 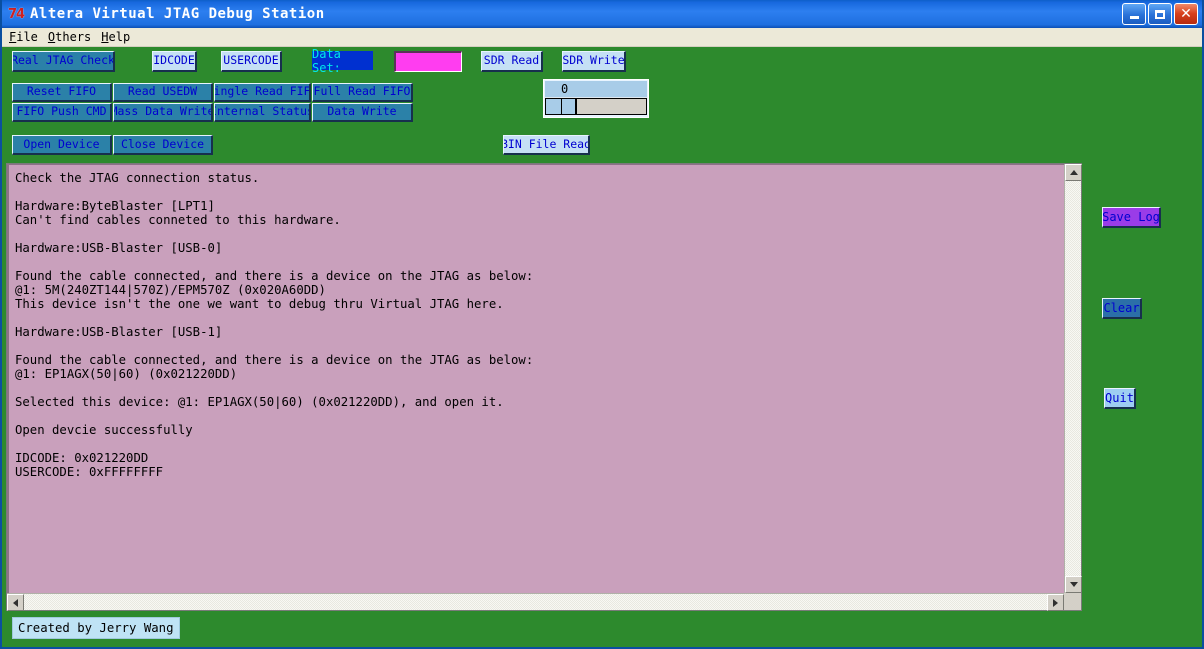 What do you see at coordinates (1134, 14) in the screenshot?
I see `minimize-button` at bounding box center [1134, 14].